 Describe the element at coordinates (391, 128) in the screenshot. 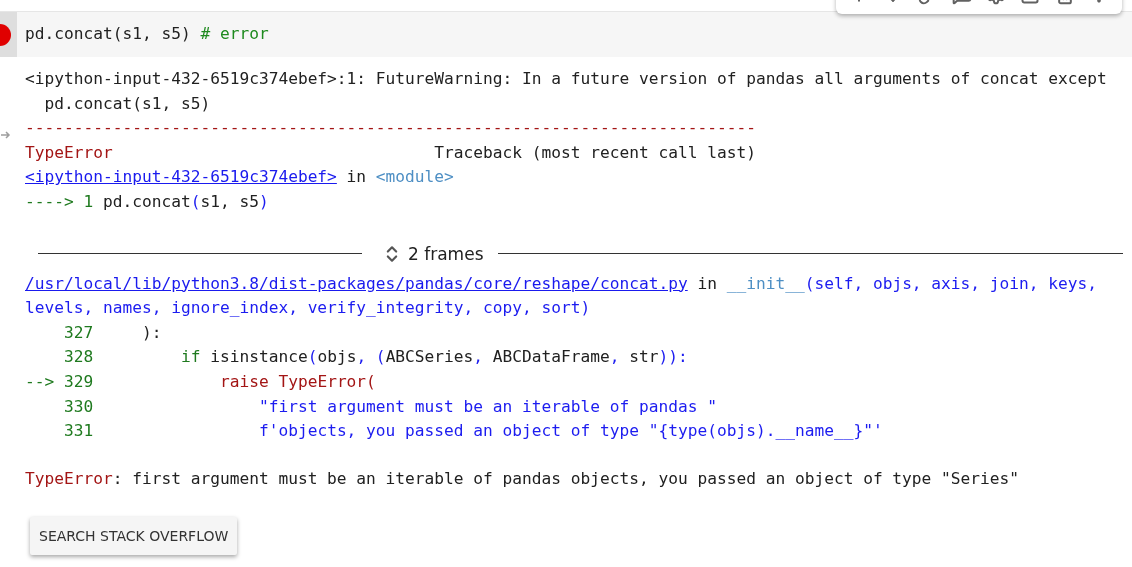

I see `output-line: ---------------------------------------------------------------------------` at that location.